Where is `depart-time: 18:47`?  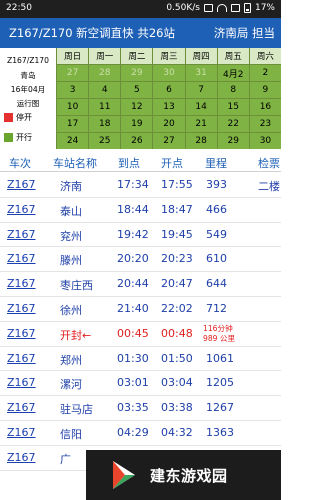
depart-time: 18:47 is located at coordinates (177, 209).